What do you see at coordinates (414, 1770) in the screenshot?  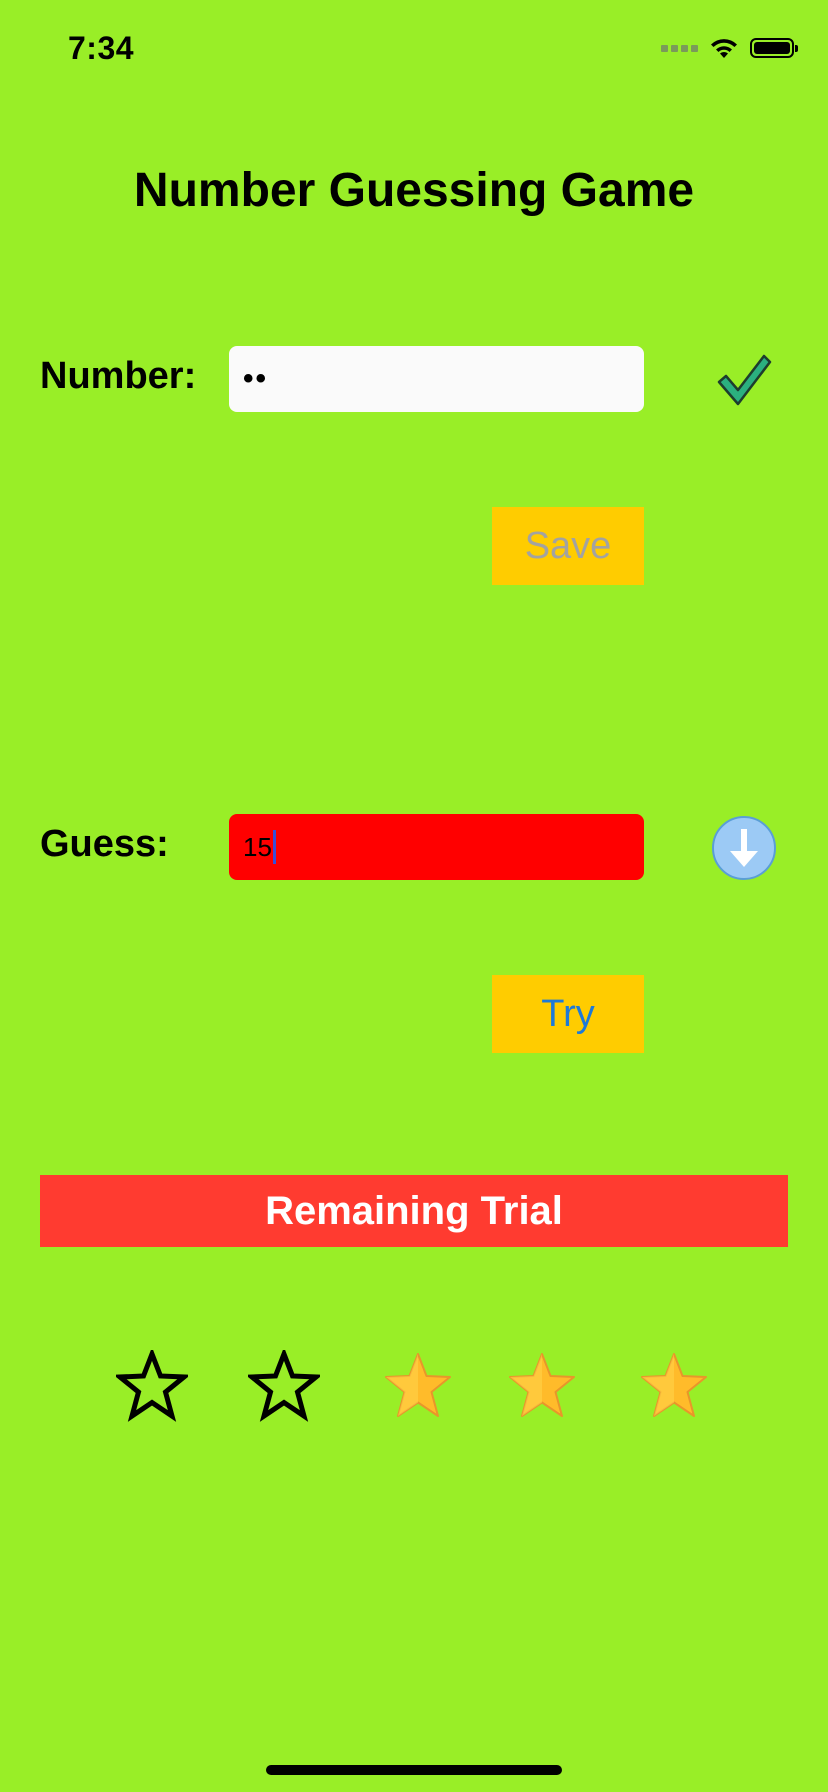 I see `home-indicator` at bounding box center [414, 1770].